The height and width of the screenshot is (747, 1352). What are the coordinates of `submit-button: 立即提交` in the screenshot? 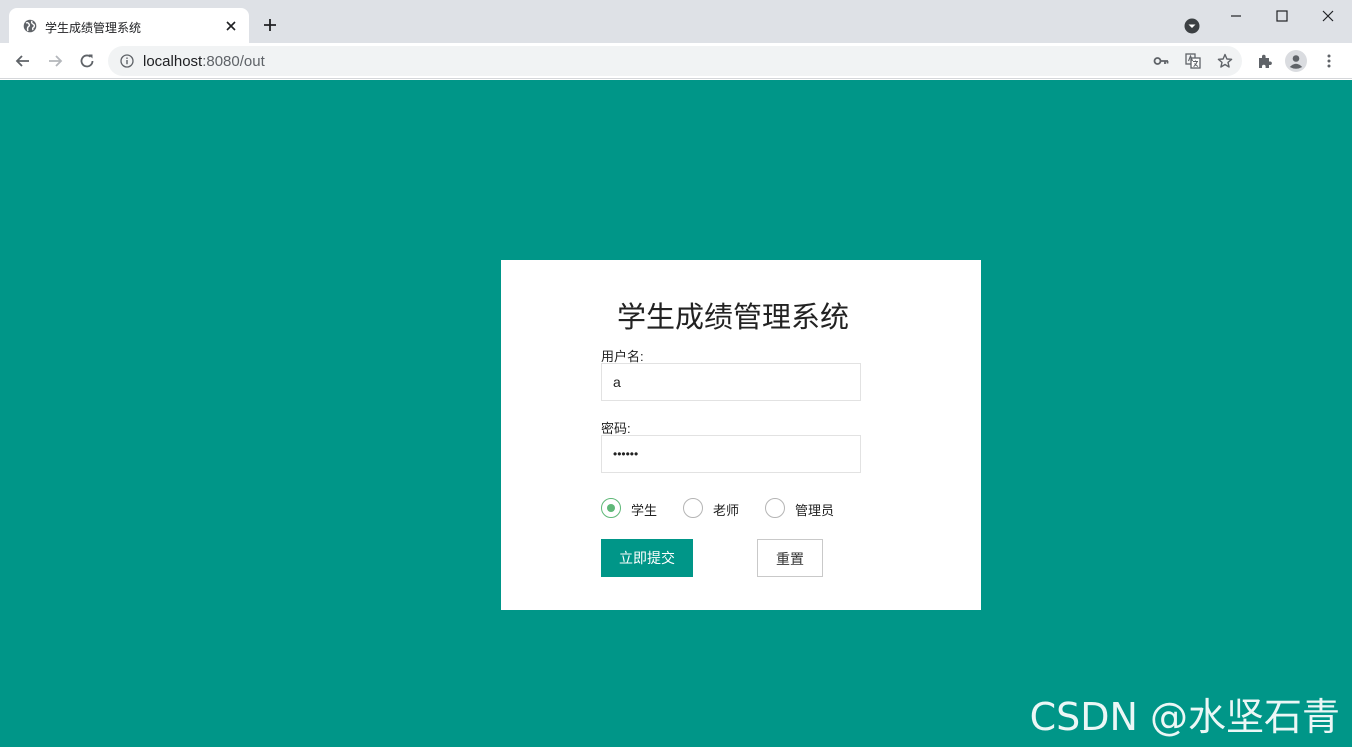 It's located at (647, 558).